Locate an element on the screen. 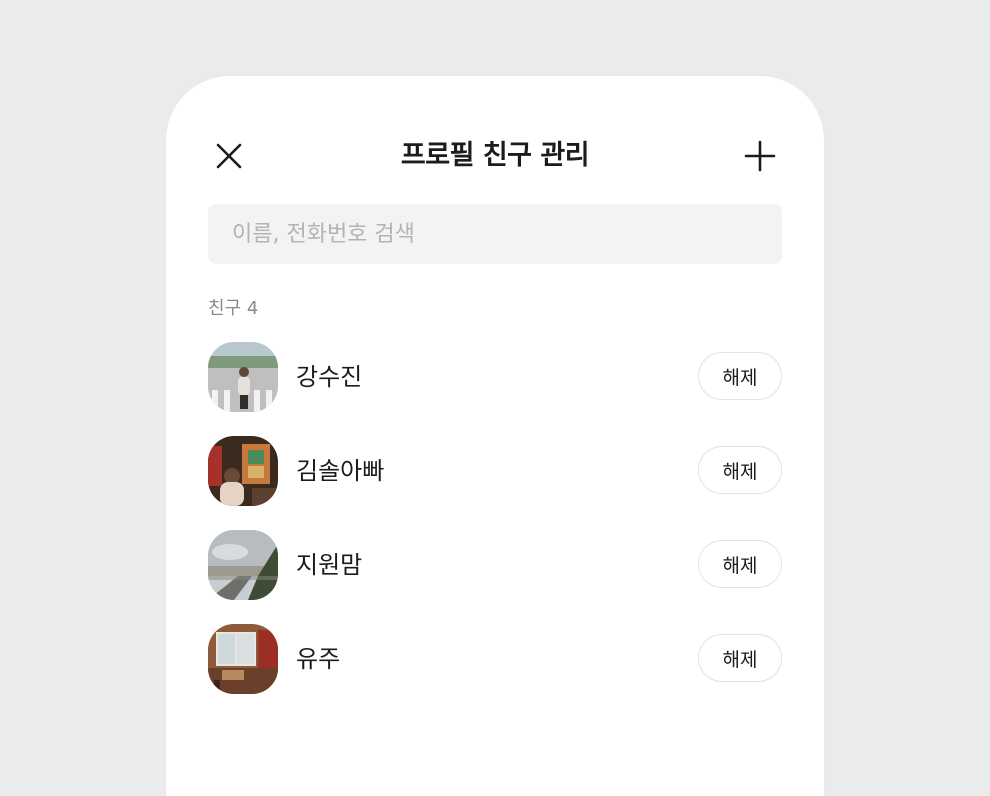 The height and width of the screenshot is (796, 990). friend-name: 강수진 is located at coordinates (329, 377).